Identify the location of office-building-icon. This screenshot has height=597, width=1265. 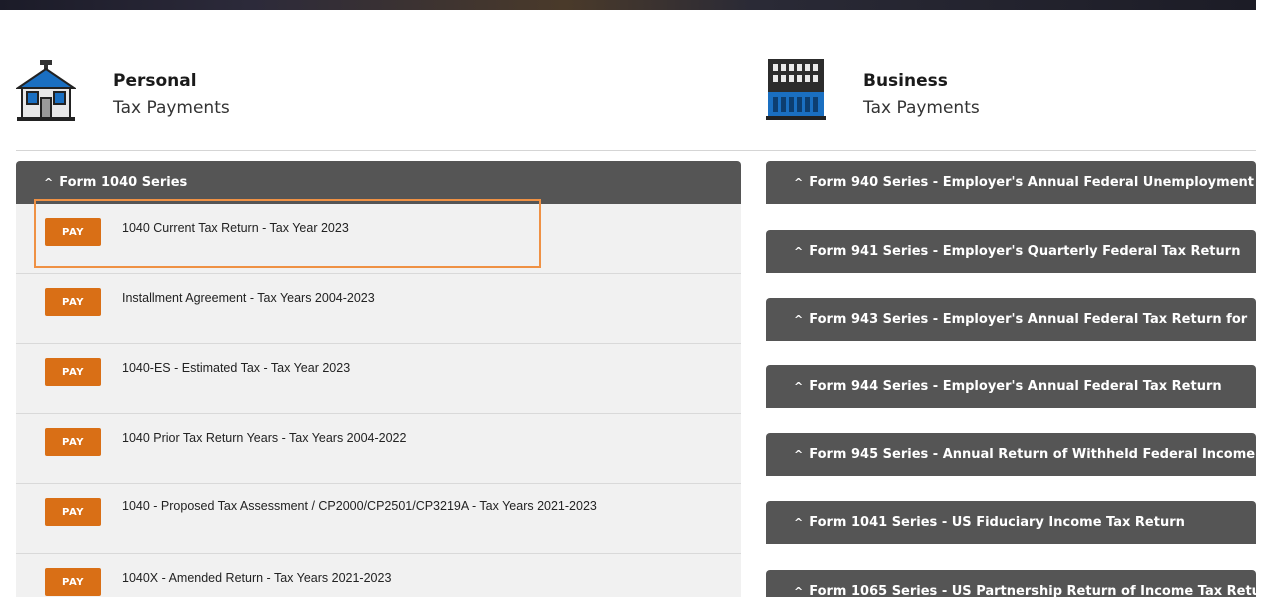
(796, 89).